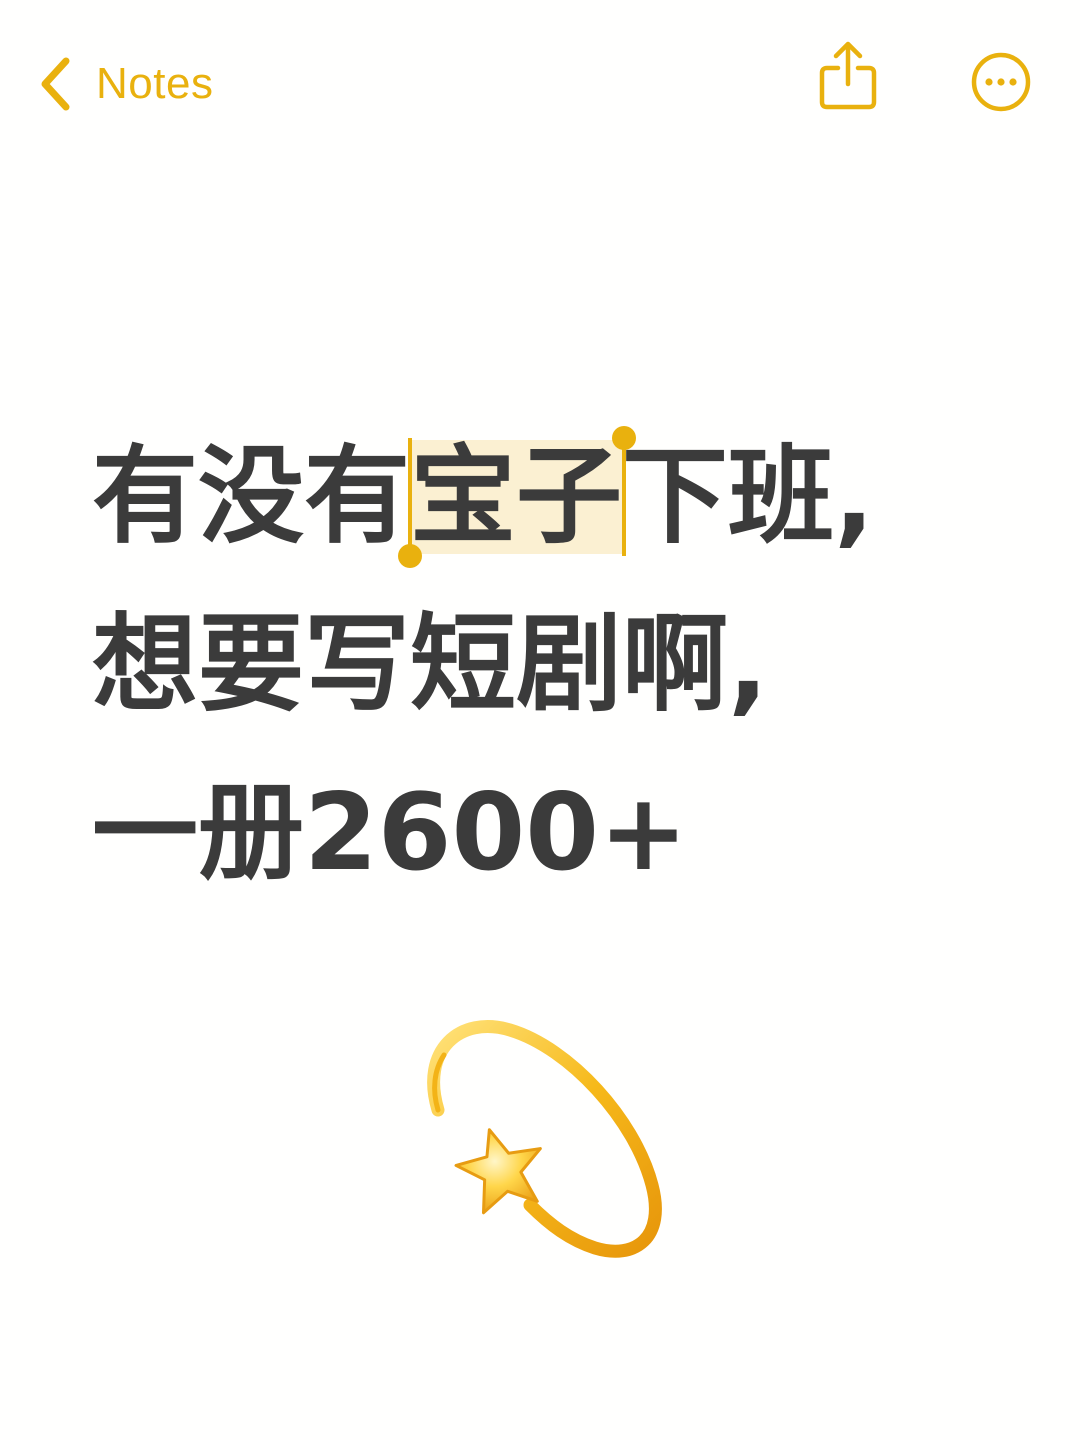 The width and height of the screenshot is (1080, 1440). What do you see at coordinates (155, 83) in the screenshot?
I see `back-label: Notes` at bounding box center [155, 83].